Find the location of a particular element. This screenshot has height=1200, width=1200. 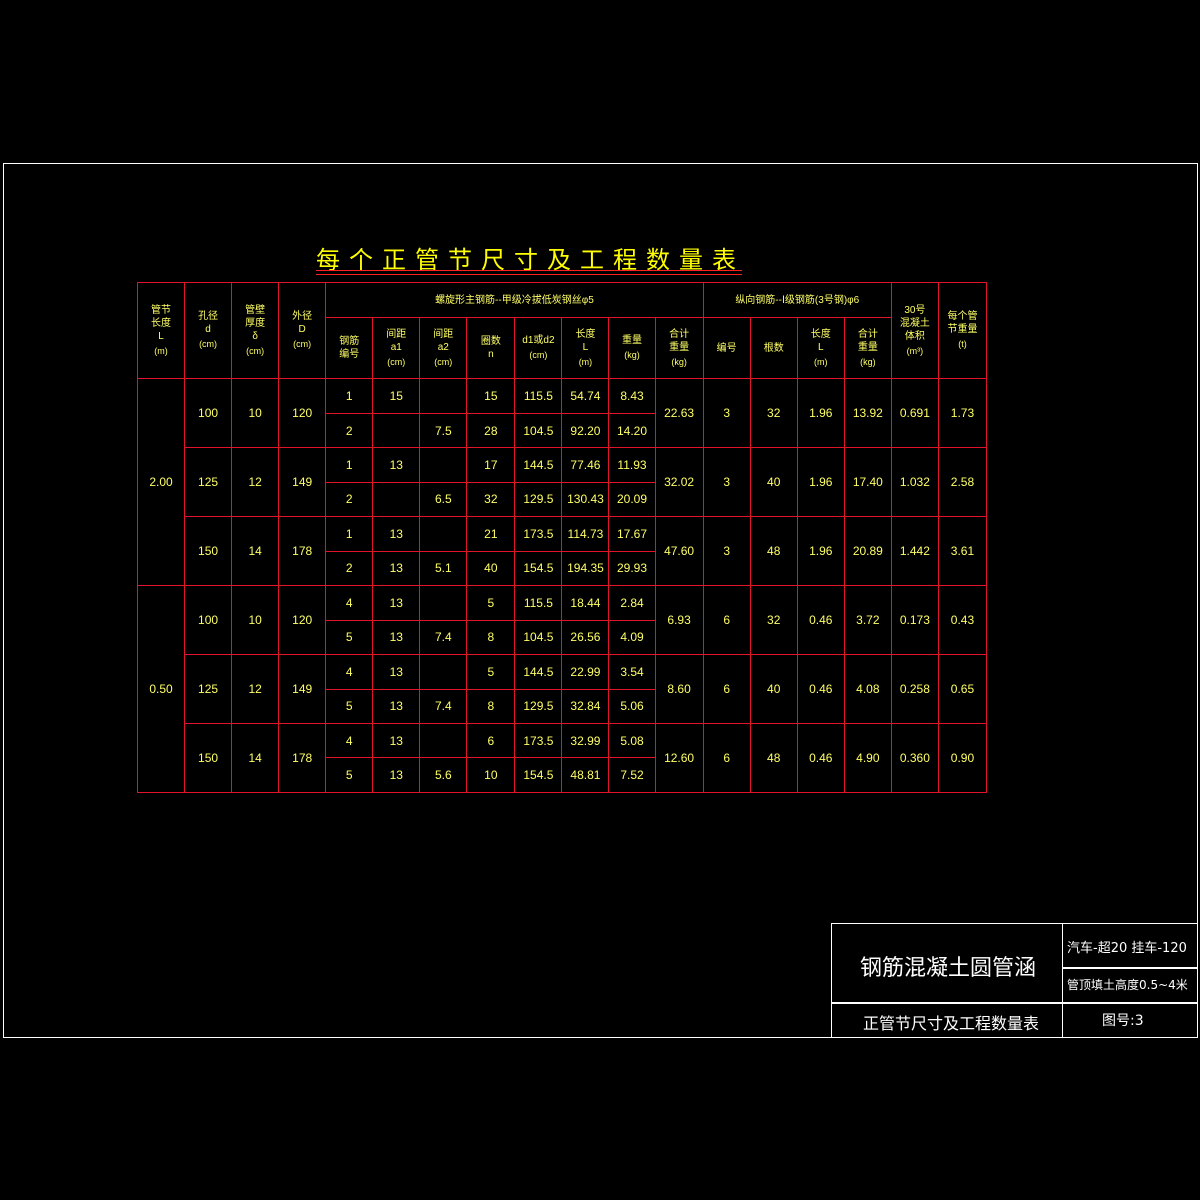

cell-outer: 178 is located at coordinates (302, 551).